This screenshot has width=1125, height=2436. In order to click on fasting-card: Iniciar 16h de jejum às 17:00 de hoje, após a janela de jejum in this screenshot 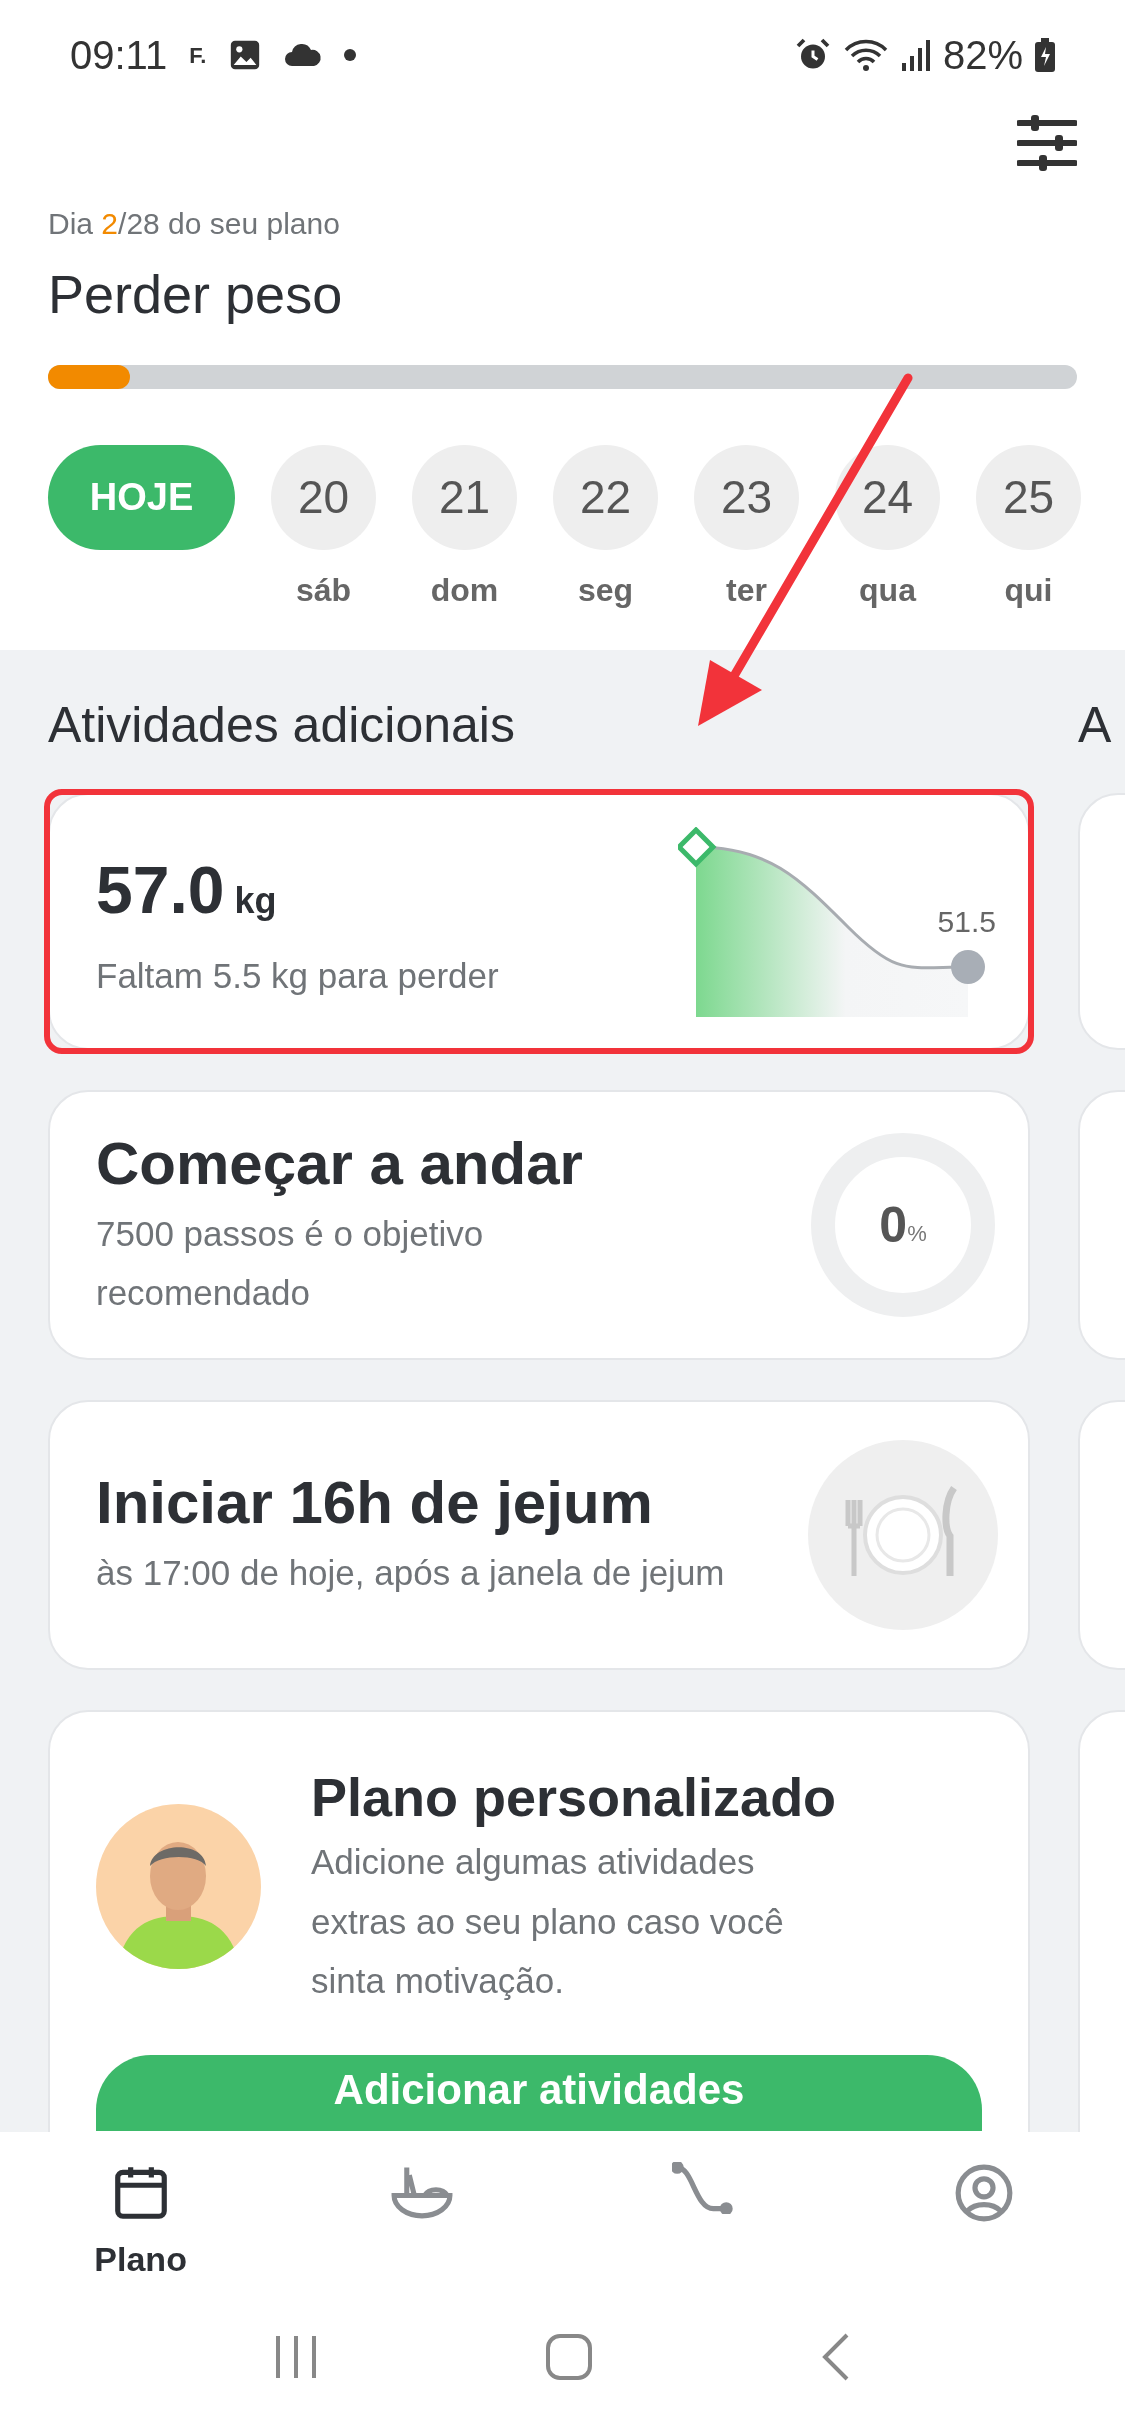, I will do `click(539, 1535)`.